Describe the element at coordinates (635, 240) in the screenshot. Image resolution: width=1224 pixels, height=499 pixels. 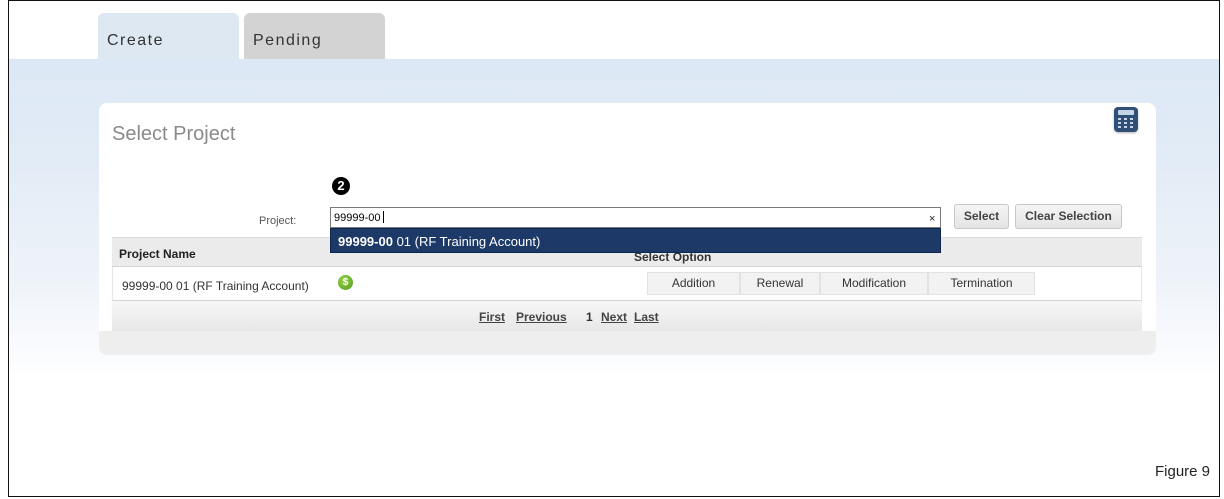
I see `autocomplete-suggestion: 99999-00 01 (RF Training Account)` at that location.